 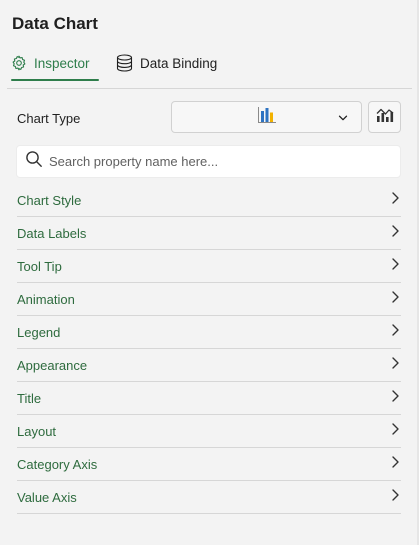 I want to click on chart-type-label: Chart Type, so click(x=49, y=118).